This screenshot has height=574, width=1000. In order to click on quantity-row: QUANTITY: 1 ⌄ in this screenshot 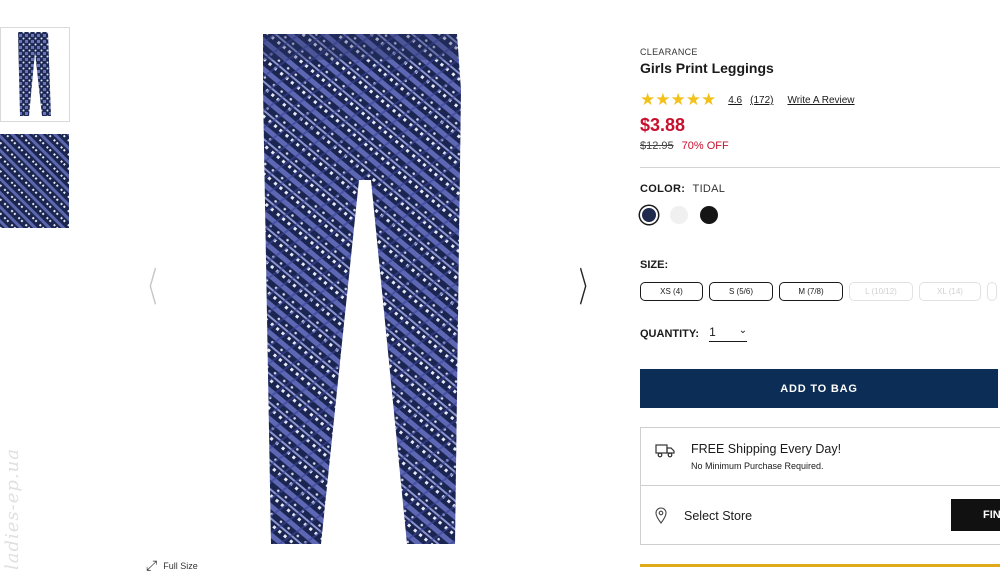, I will do `click(694, 333)`.